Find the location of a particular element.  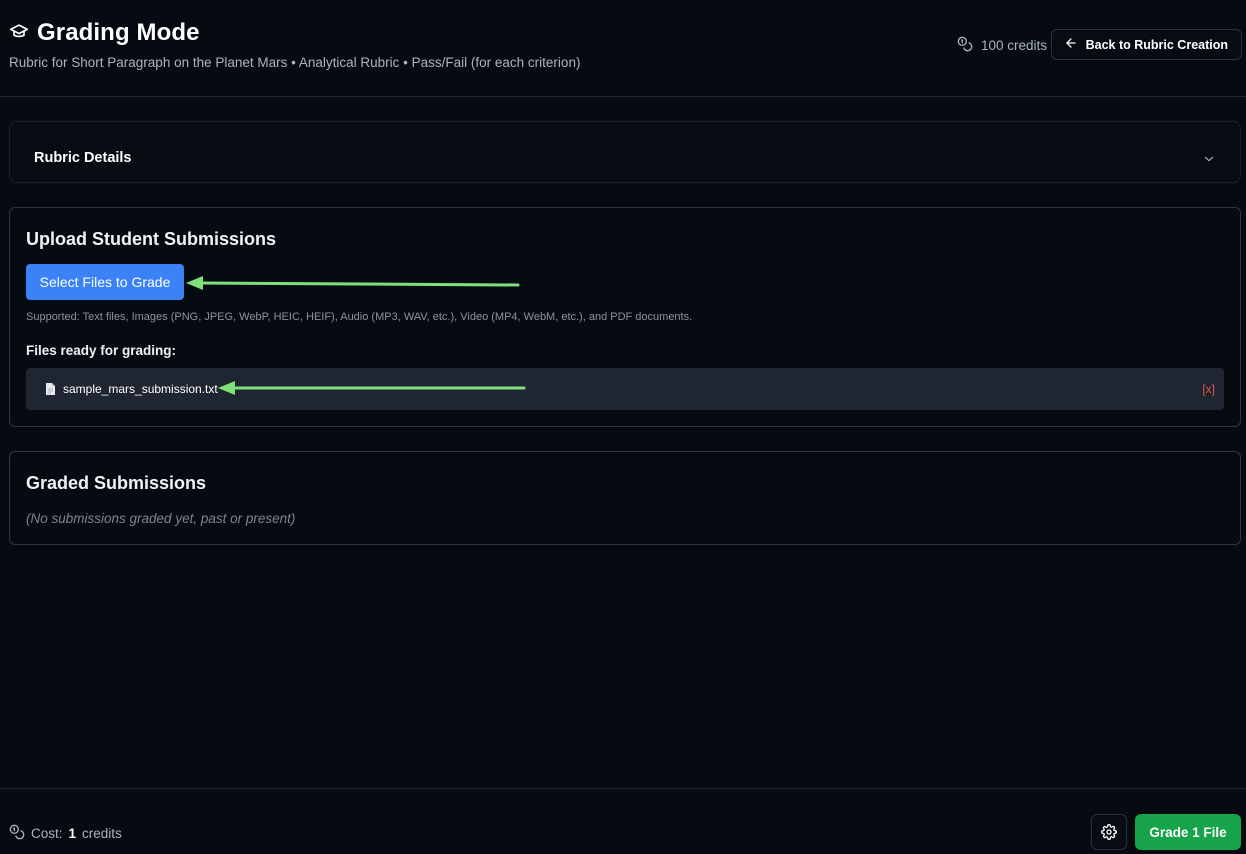

rubric-details-label: Rubric Details is located at coordinates (83, 158).